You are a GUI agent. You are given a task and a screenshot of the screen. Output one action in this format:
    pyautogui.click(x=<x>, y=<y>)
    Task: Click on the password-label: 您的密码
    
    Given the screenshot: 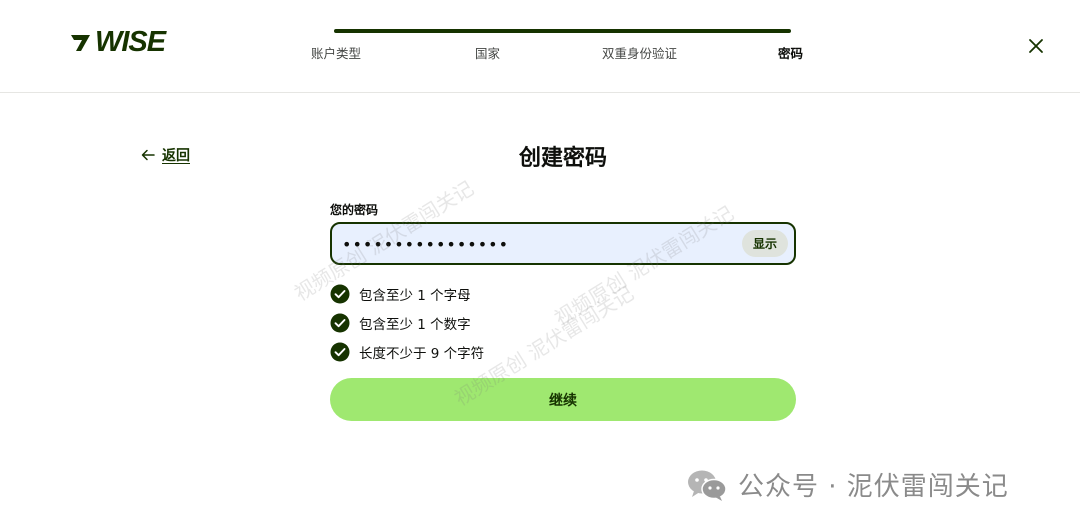 What is the action you would take?
    pyautogui.click(x=354, y=210)
    